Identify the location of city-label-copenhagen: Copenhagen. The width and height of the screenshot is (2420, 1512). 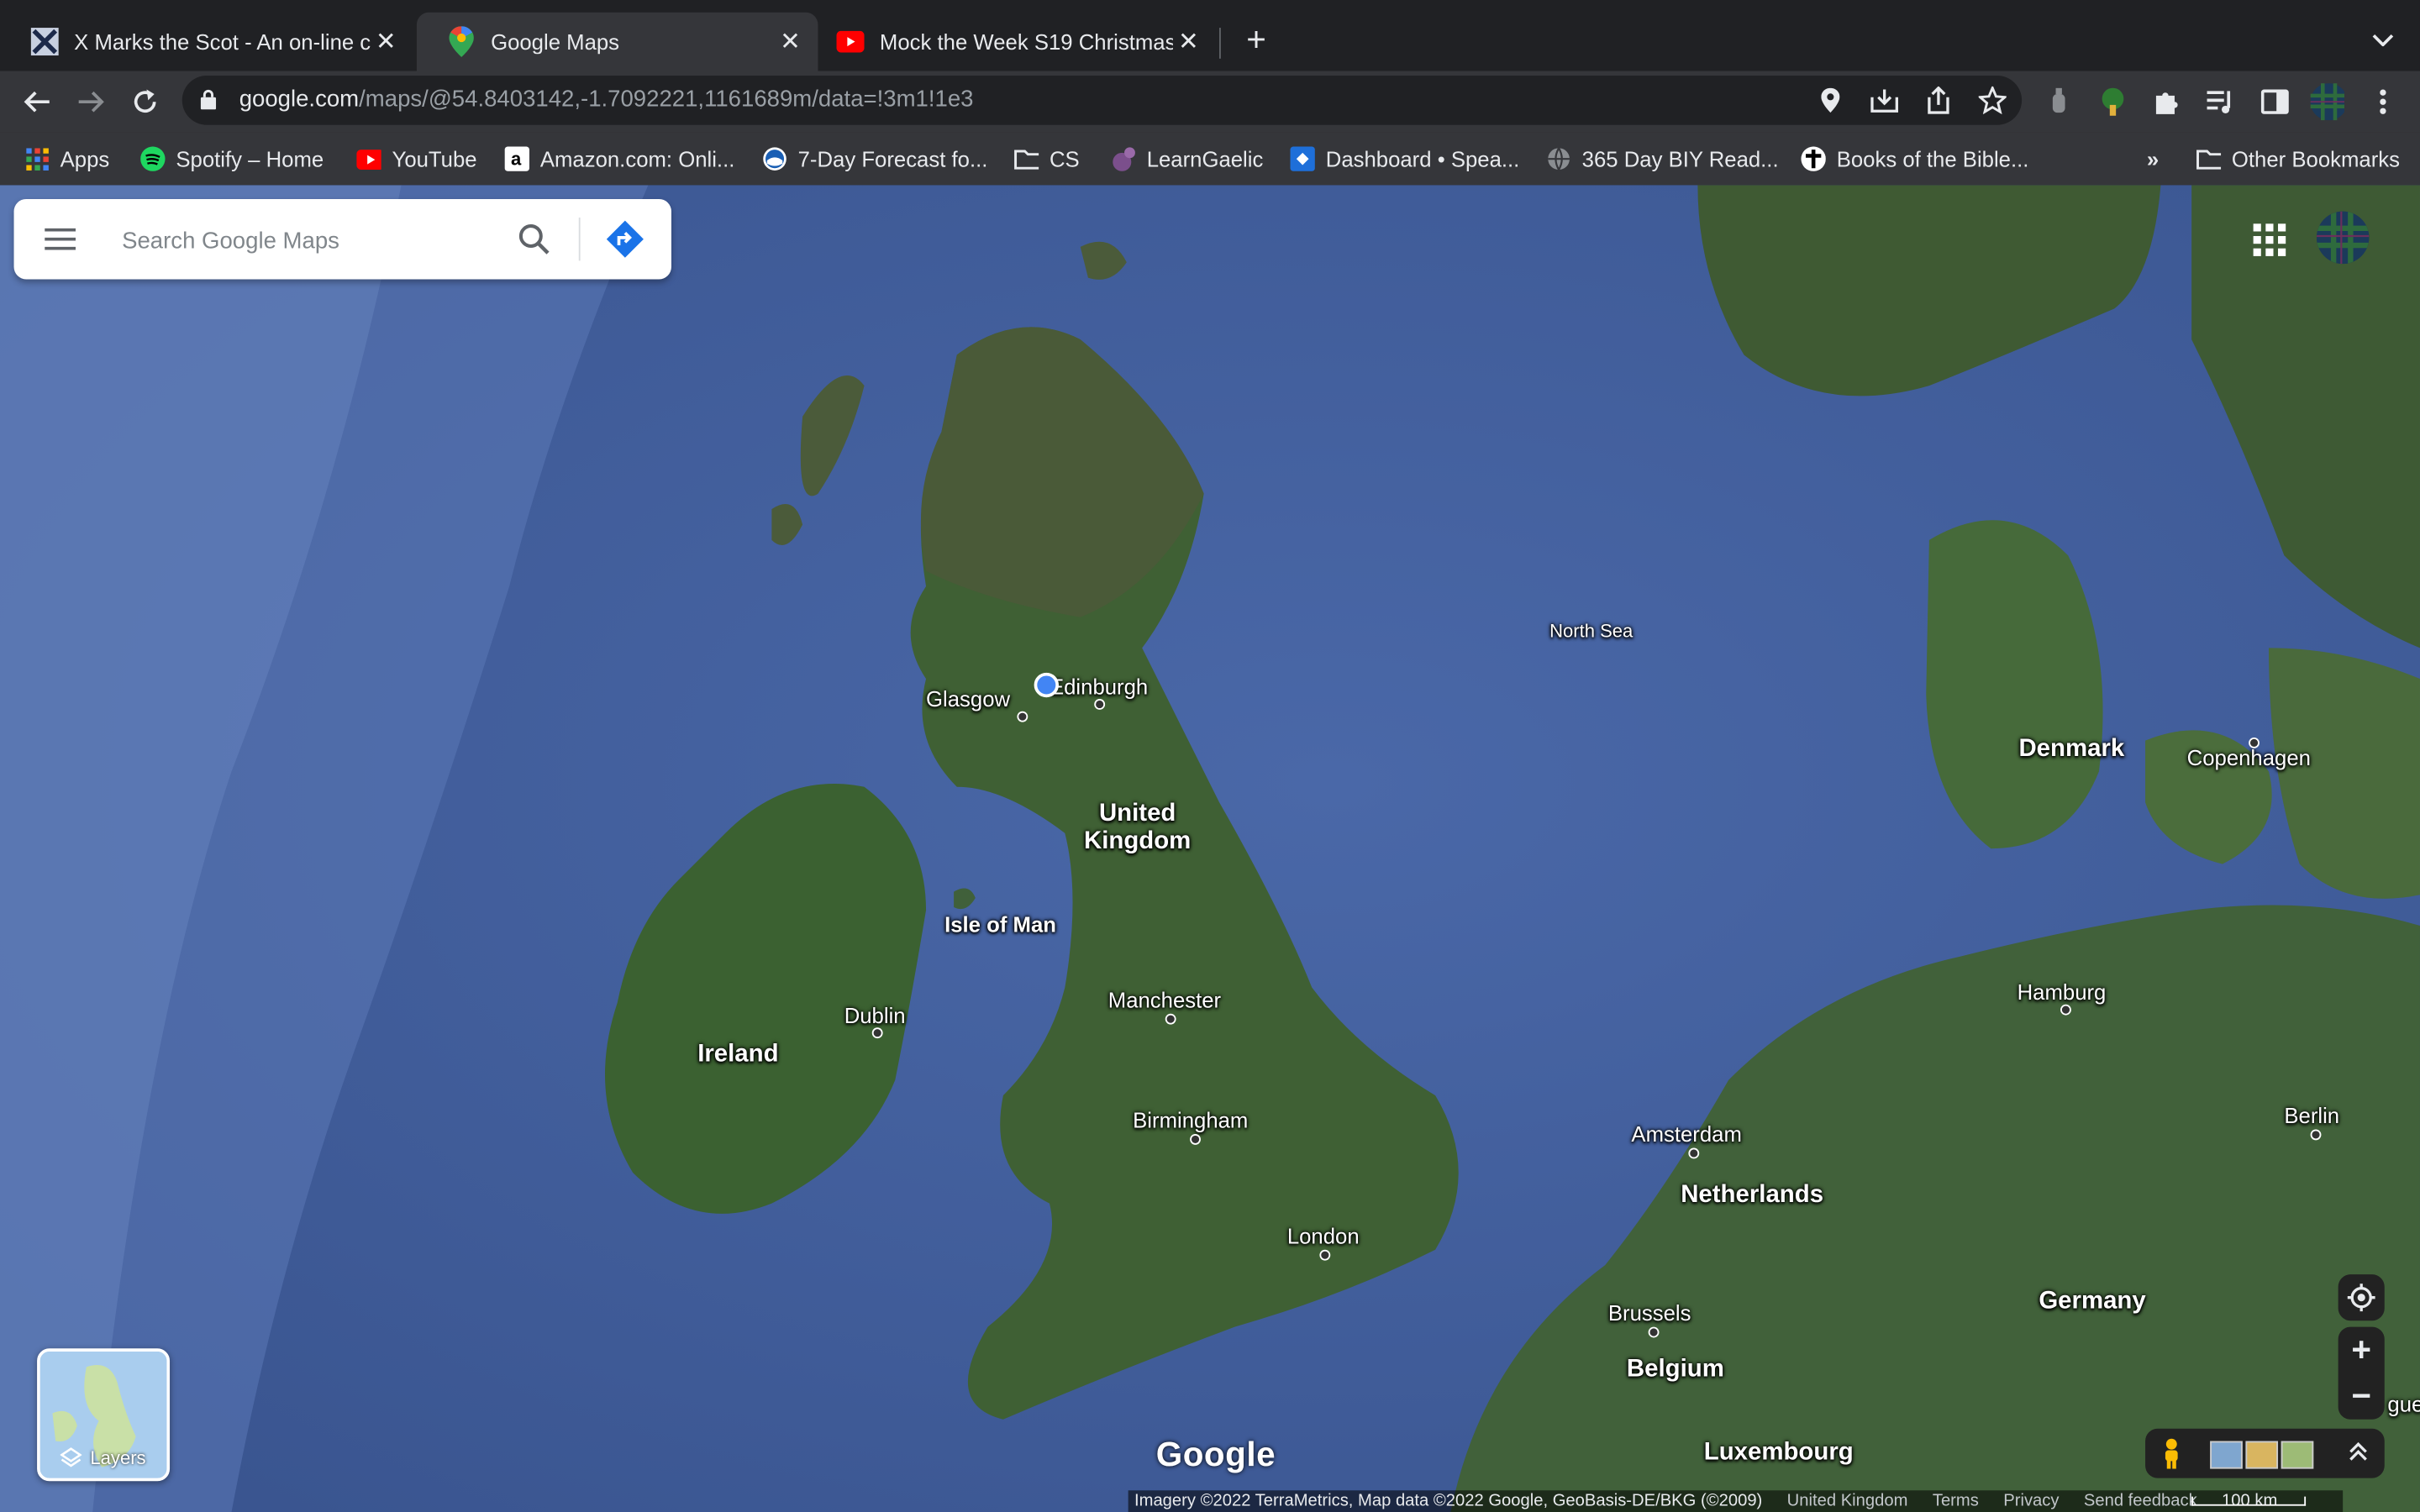
(2249, 757).